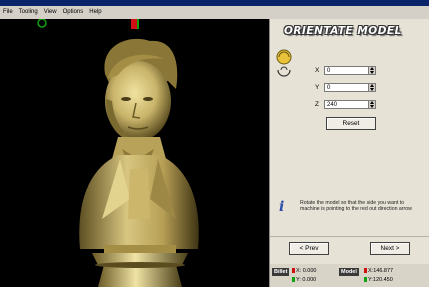 The width and height of the screenshot is (429, 287). Describe the element at coordinates (304, 271) in the screenshot. I see `billet-x-readout: X: 0.000` at that location.